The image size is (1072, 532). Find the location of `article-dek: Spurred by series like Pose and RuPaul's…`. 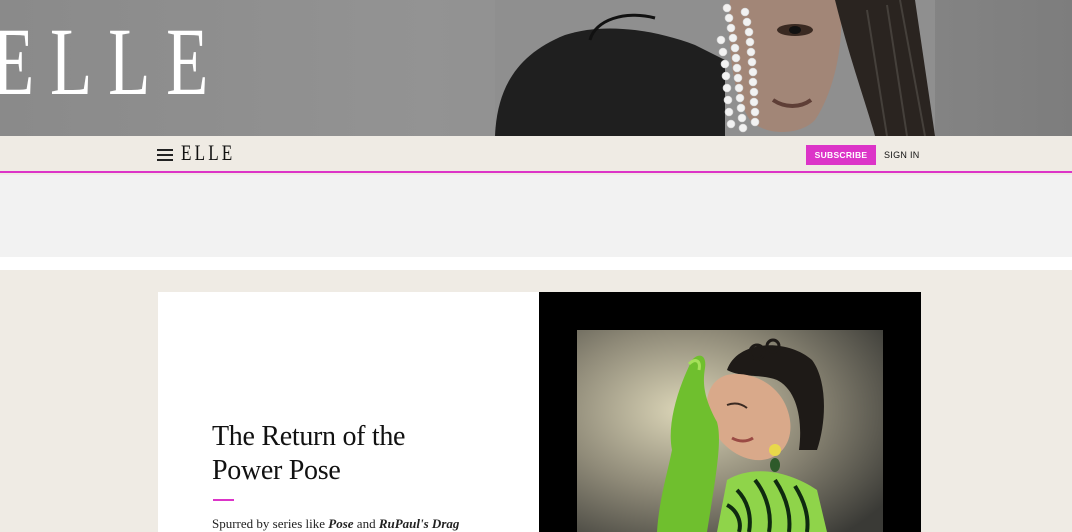

article-dek: Spurred by series like Pose and RuPaul's… is located at coordinates (357, 523).